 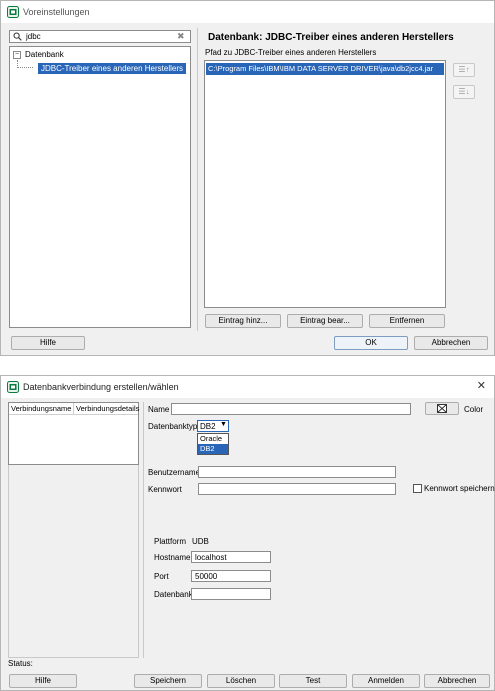 What do you see at coordinates (213, 439) in the screenshot?
I see `dbtype-option-oracle: Oracle` at bounding box center [213, 439].